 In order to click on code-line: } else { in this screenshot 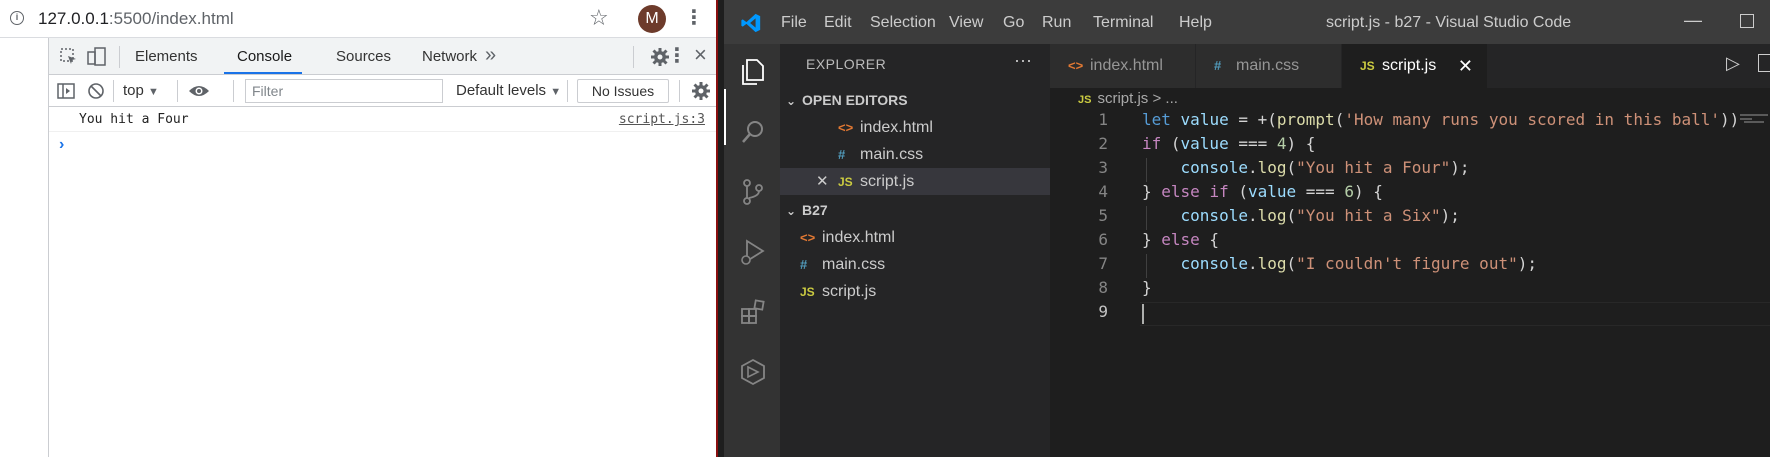, I will do `click(1181, 239)`.